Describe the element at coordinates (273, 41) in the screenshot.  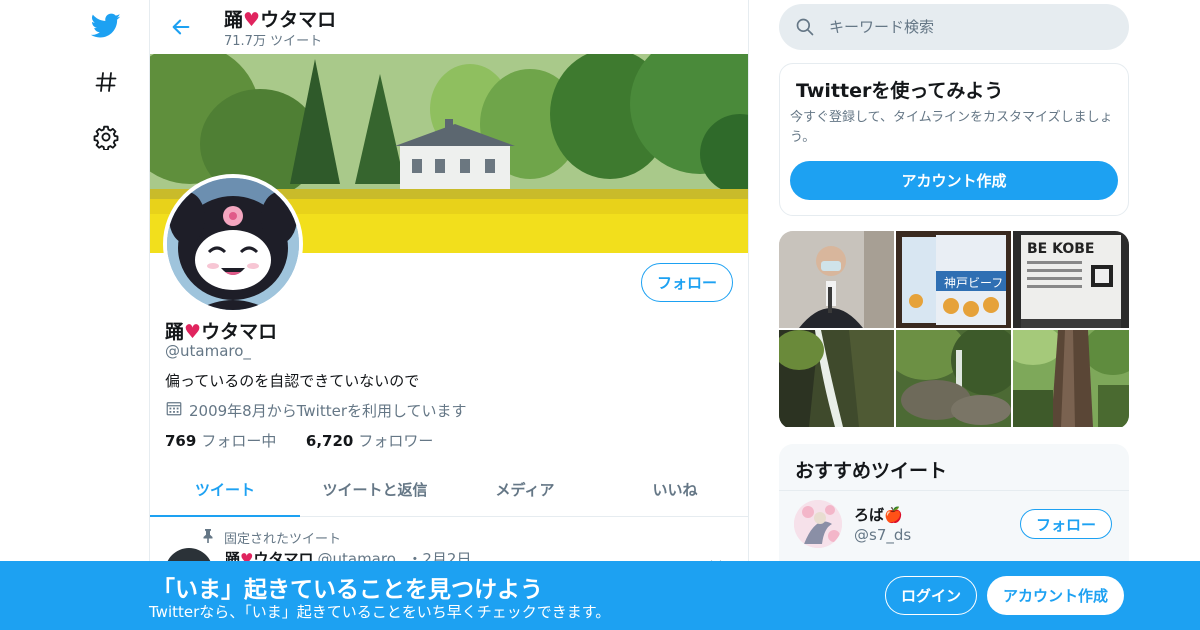
I see `tweet-count: 71.7万 ツイート` at that location.